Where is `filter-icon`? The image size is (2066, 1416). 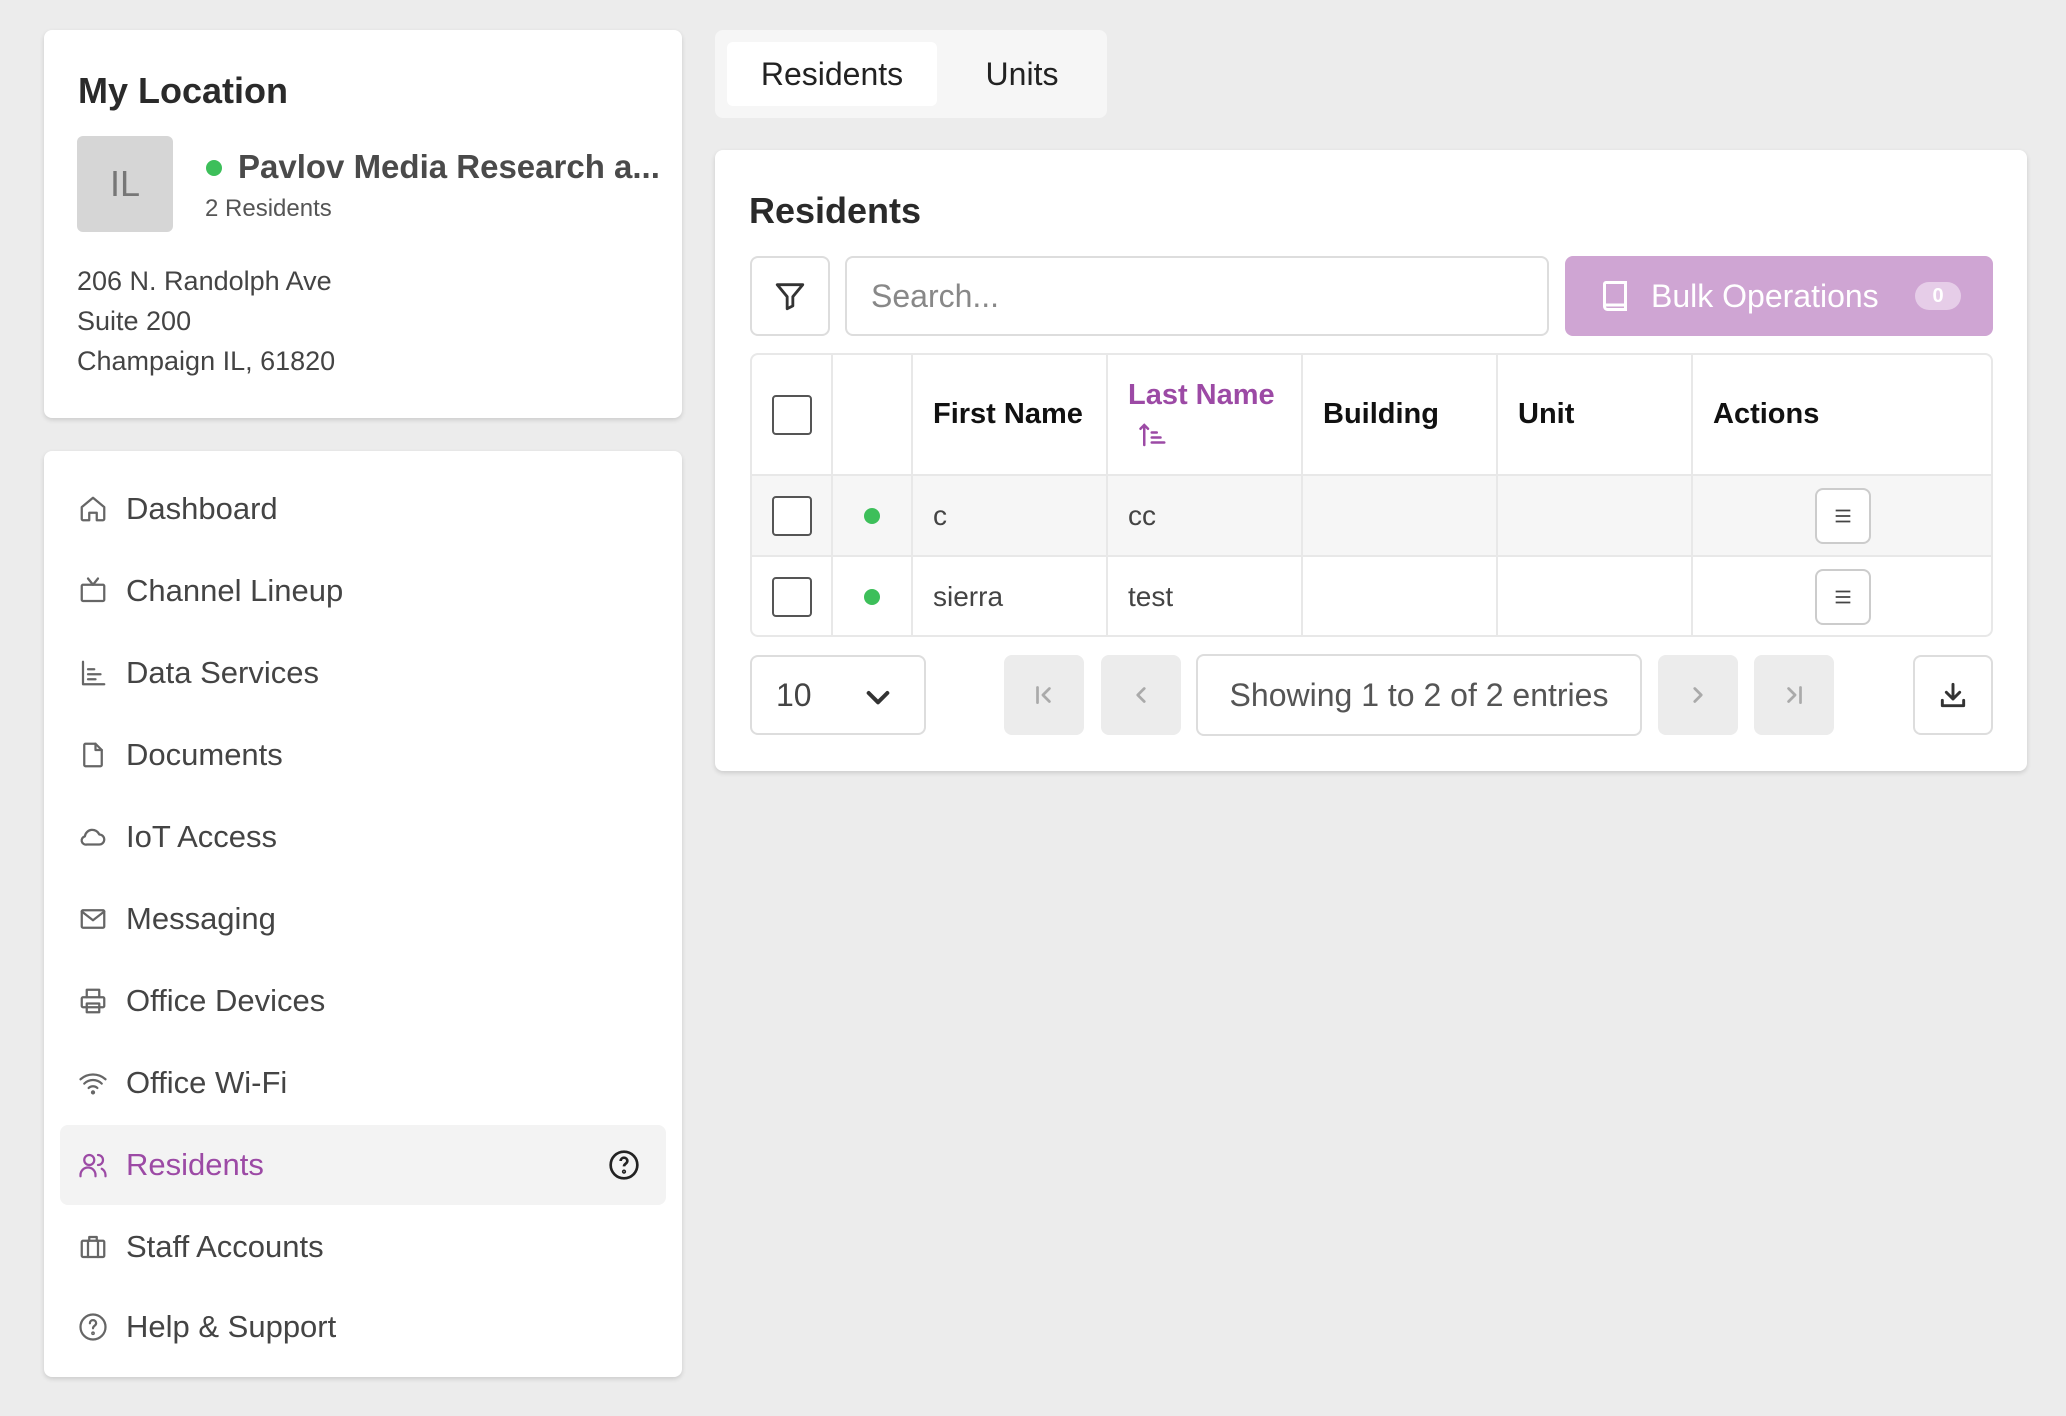 filter-icon is located at coordinates (790, 297).